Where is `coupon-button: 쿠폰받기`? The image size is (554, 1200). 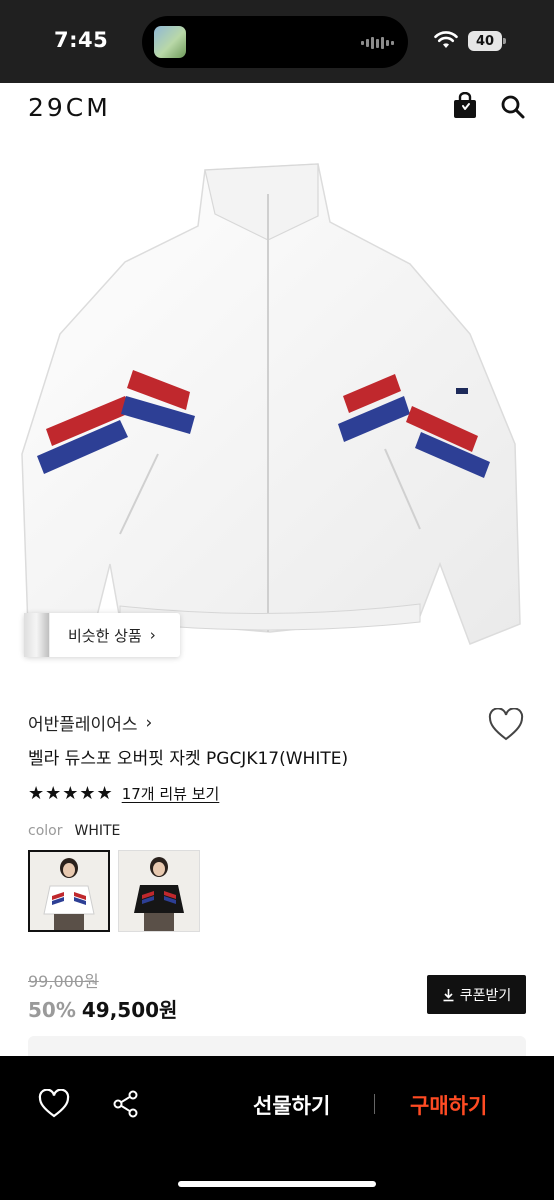 coupon-button: 쿠폰받기 is located at coordinates (476, 994).